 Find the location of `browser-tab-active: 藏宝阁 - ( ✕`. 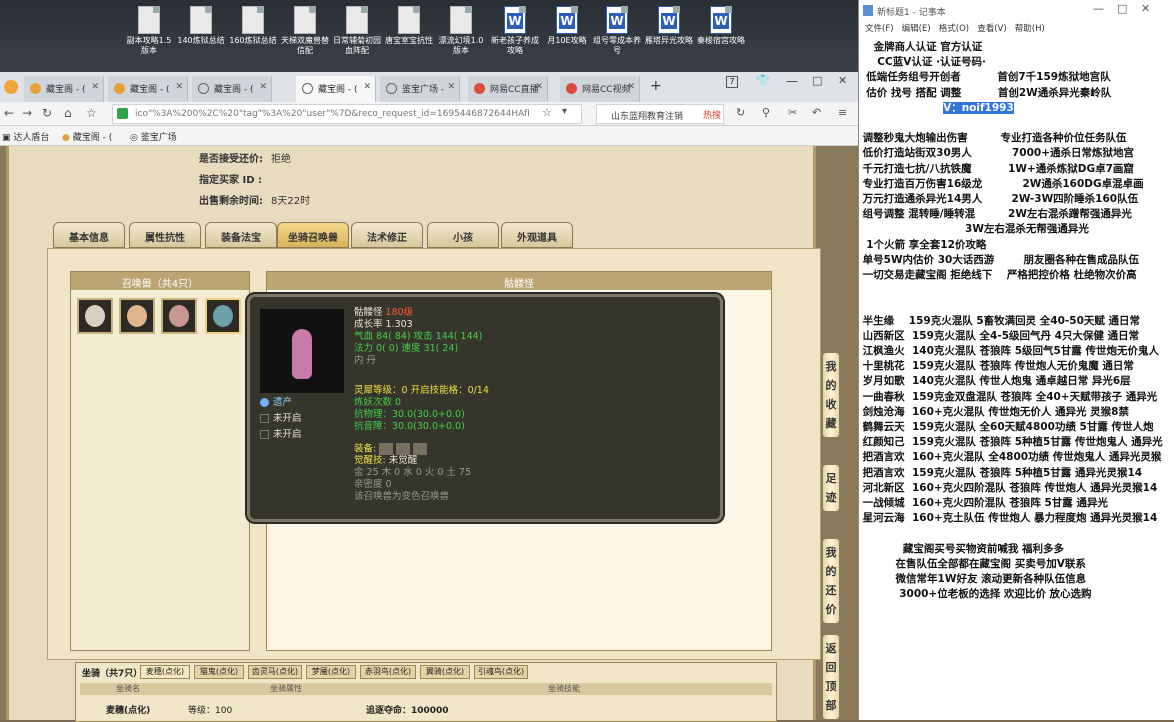

browser-tab-active: 藏宝阁 - ( ✕ is located at coordinates (336, 89).